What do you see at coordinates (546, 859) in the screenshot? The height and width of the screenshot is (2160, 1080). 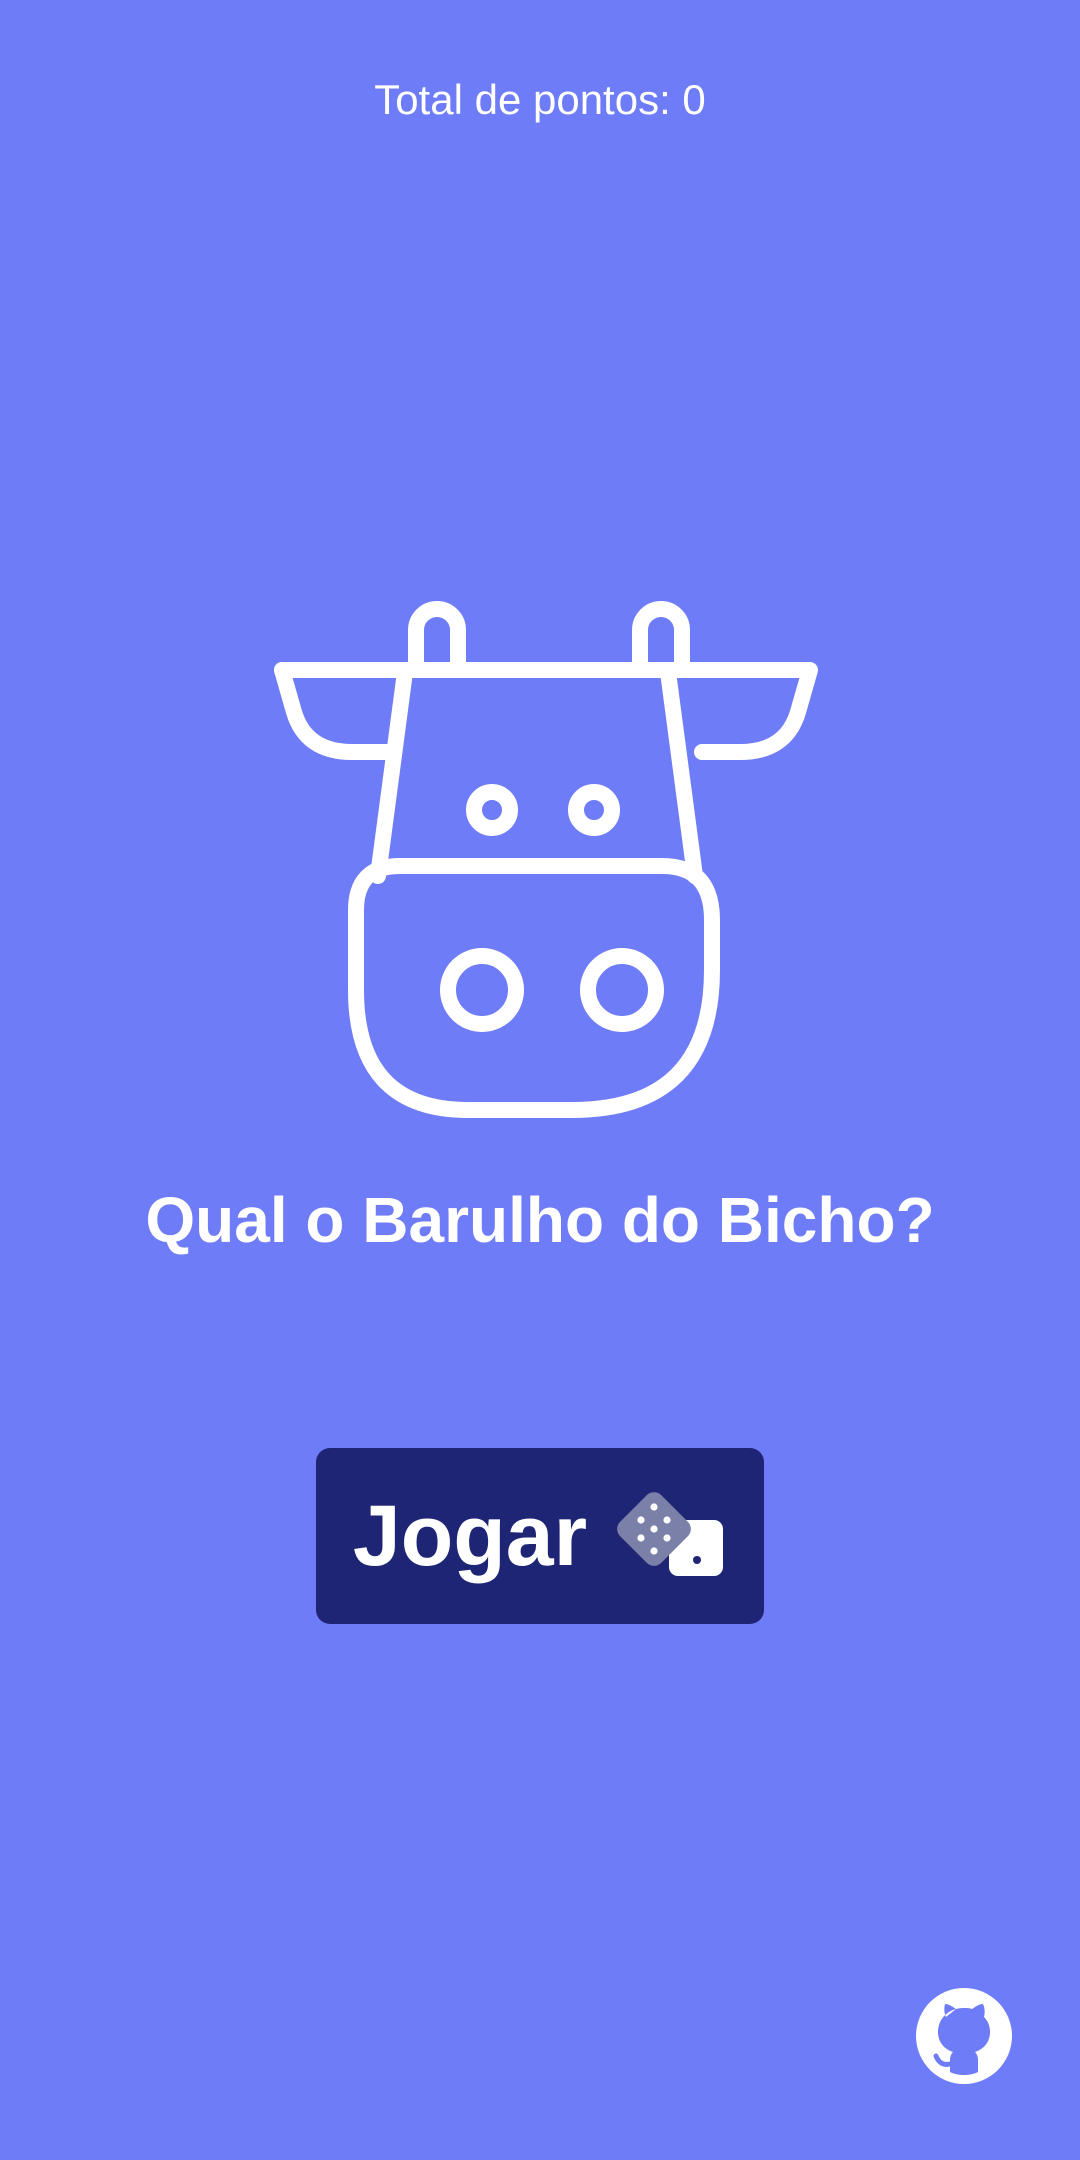 I see `cow-icon` at bounding box center [546, 859].